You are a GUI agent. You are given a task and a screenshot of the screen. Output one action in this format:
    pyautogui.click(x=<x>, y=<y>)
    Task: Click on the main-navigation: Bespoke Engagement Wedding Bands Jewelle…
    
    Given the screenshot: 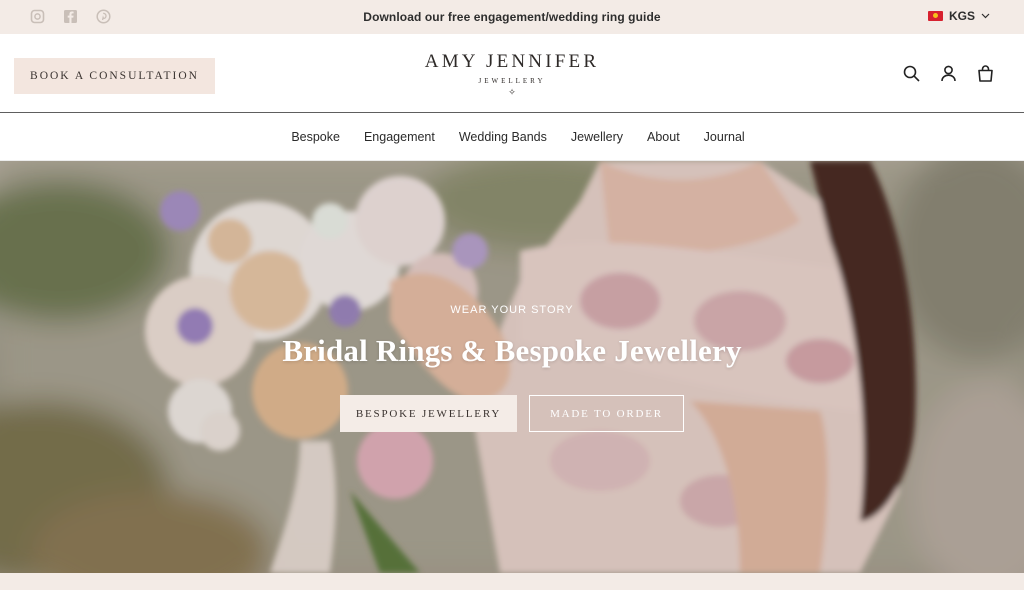 What is the action you would take?
    pyautogui.click(x=512, y=137)
    